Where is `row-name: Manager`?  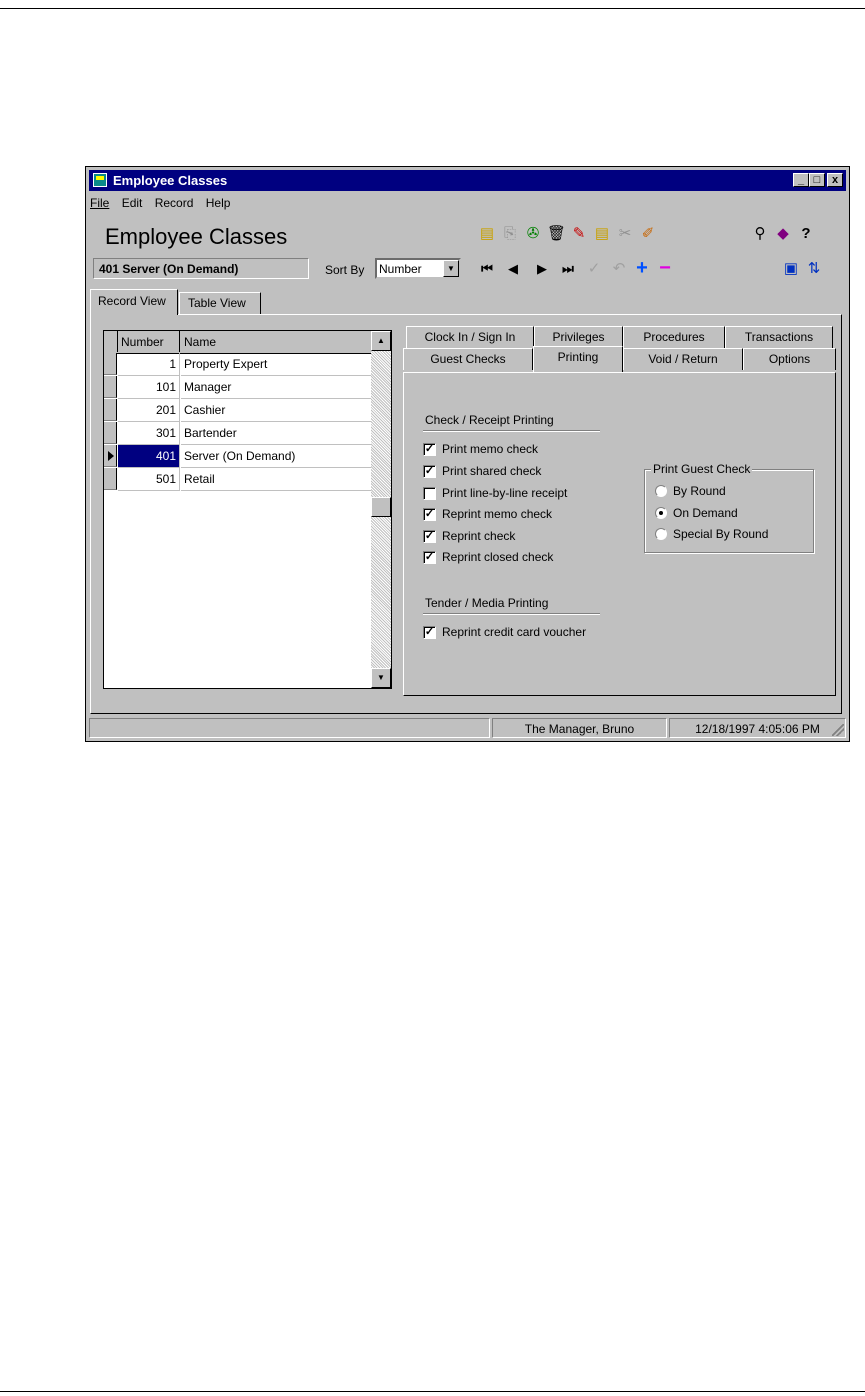
row-name: Manager is located at coordinates (276, 387).